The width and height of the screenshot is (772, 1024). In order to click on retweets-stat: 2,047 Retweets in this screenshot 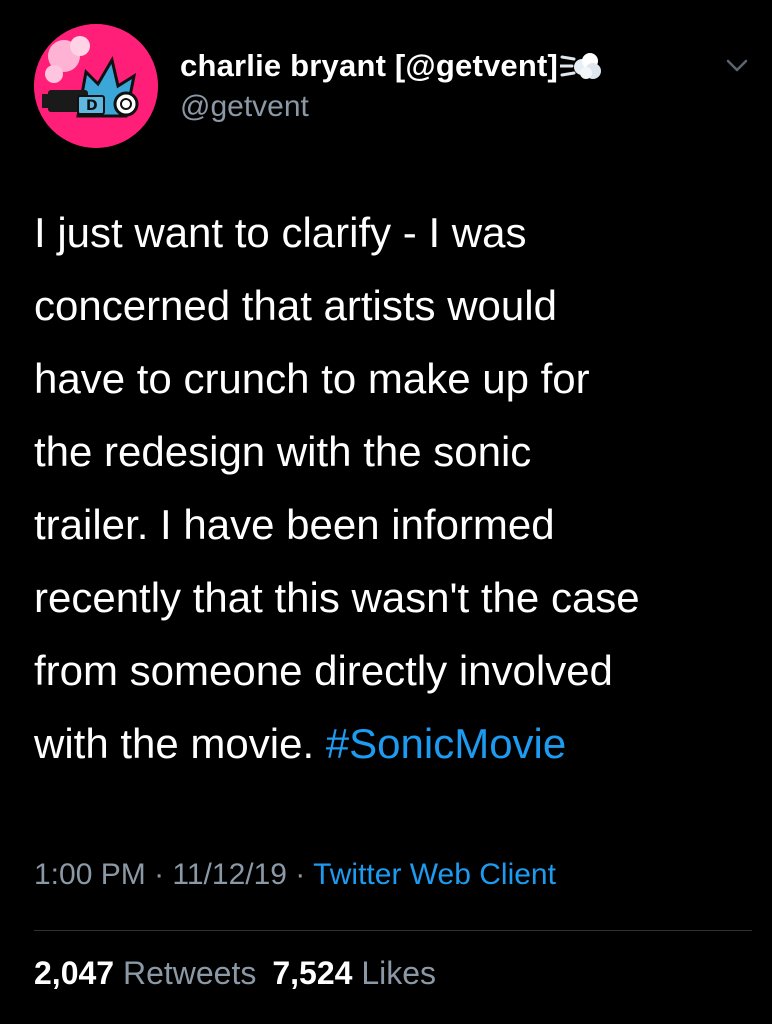, I will do `click(145, 973)`.